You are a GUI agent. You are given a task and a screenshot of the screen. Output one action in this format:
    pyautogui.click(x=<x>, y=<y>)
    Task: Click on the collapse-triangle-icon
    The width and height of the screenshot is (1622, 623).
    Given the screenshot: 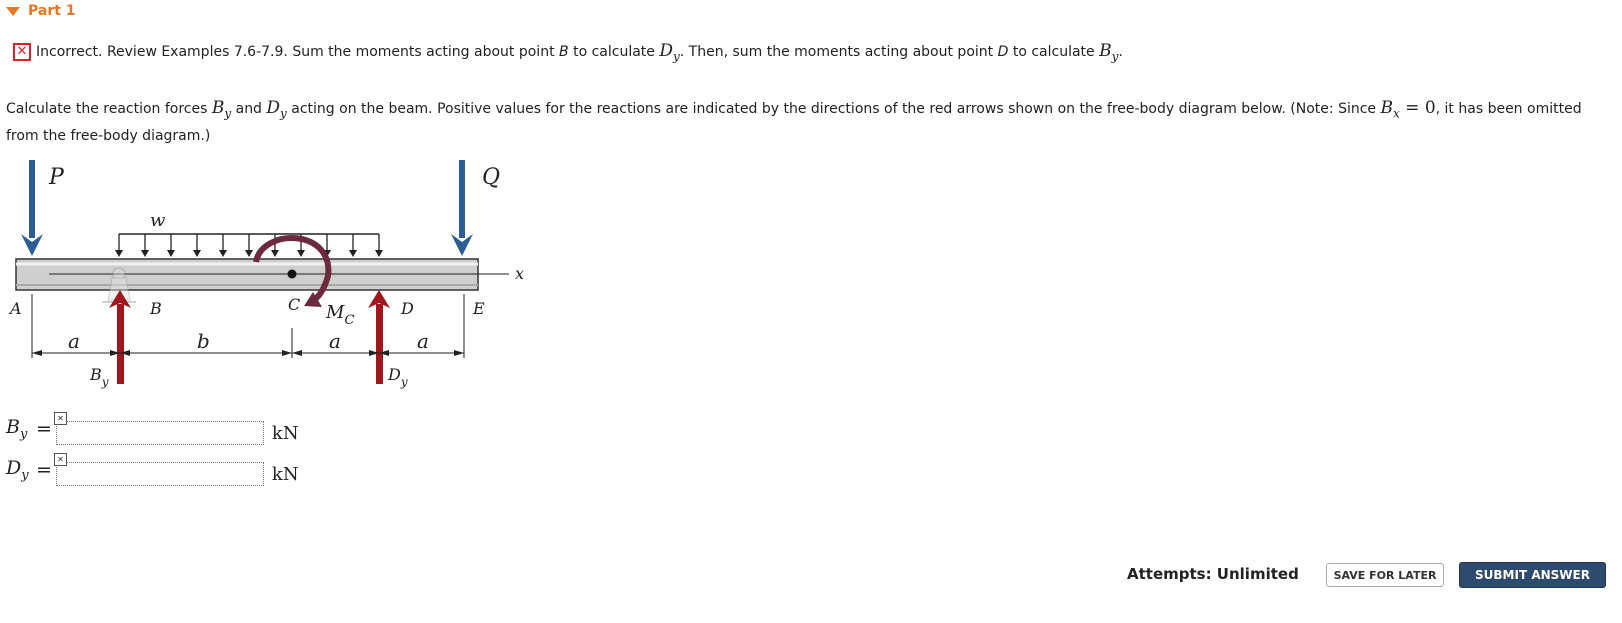 What is the action you would take?
    pyautogui.click(x=13, y=11)
    